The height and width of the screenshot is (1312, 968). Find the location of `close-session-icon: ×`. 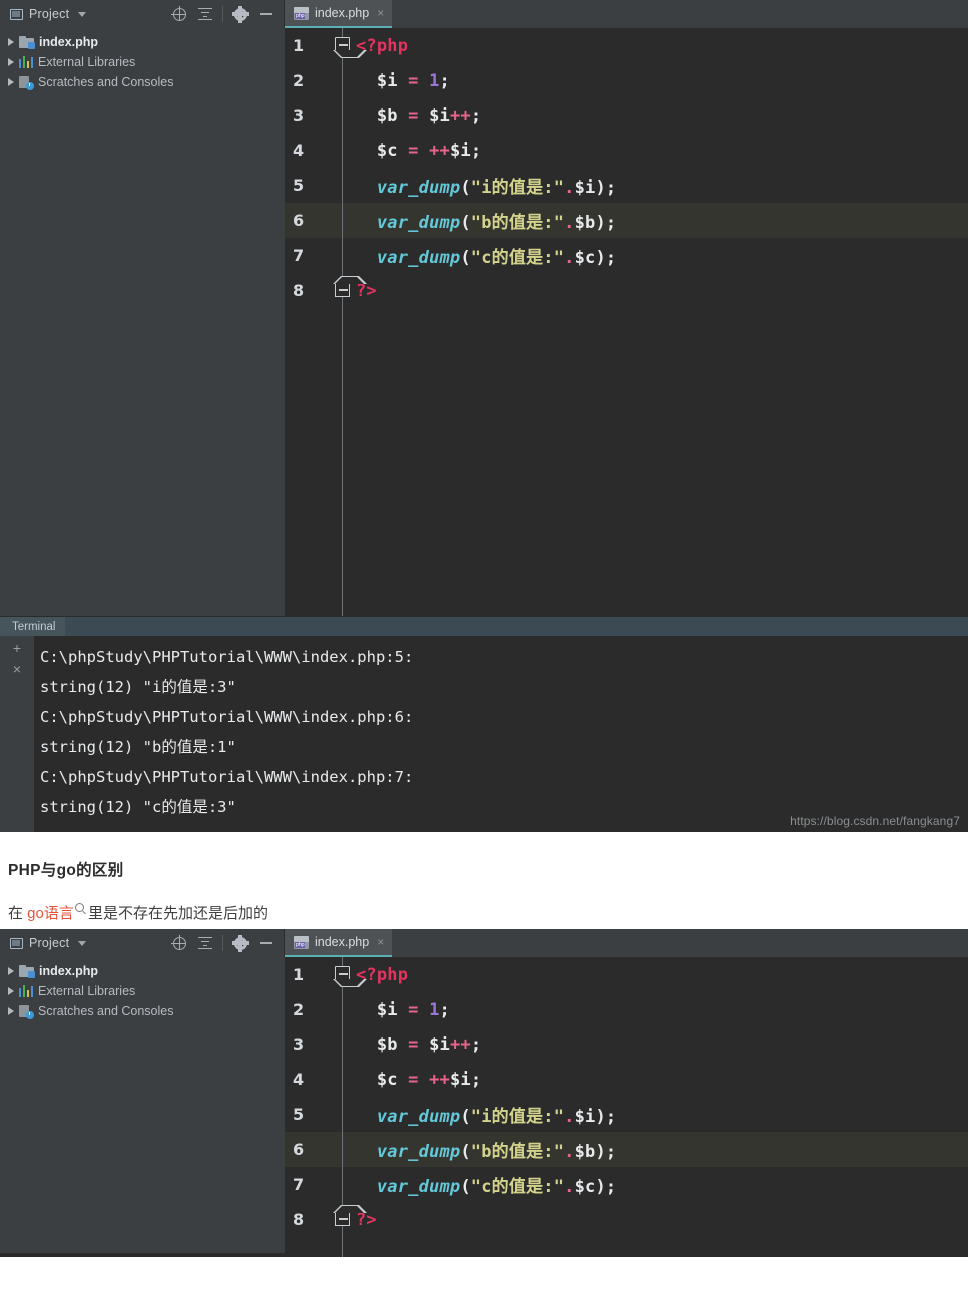

close-session-icon: × is located at coordinates (17, 669).